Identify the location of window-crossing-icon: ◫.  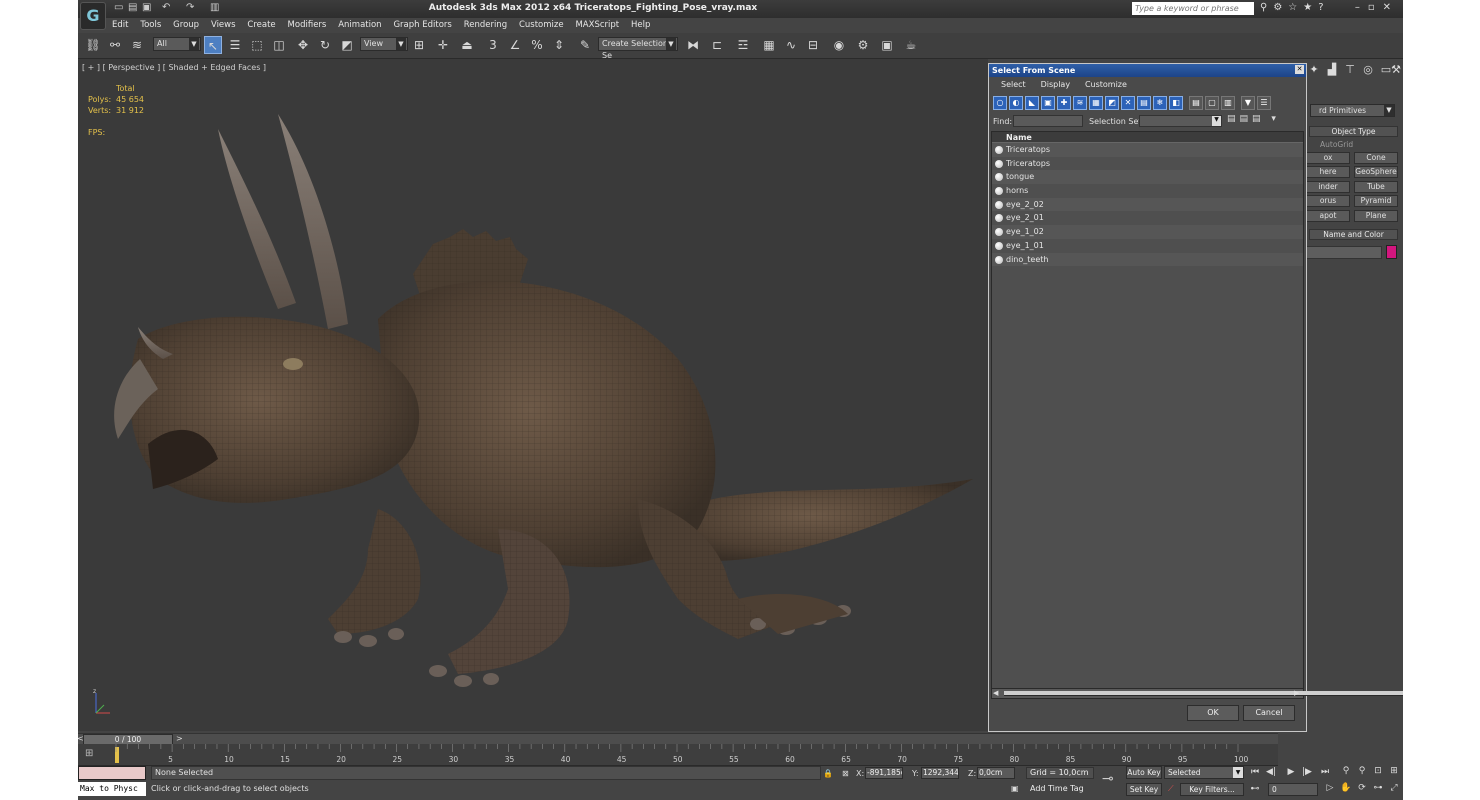
(279, 45).